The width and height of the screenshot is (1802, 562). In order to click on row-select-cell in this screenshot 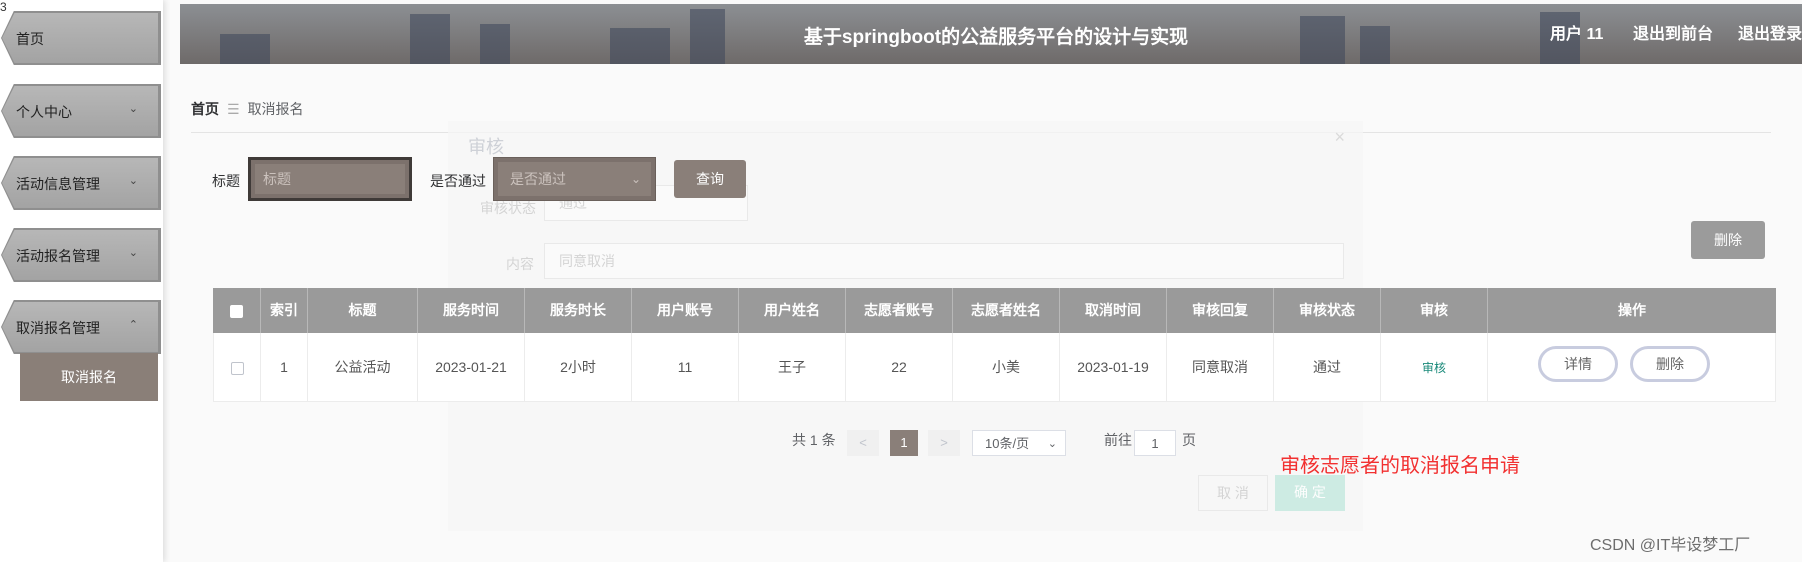, I will do `click(237, 367)`.